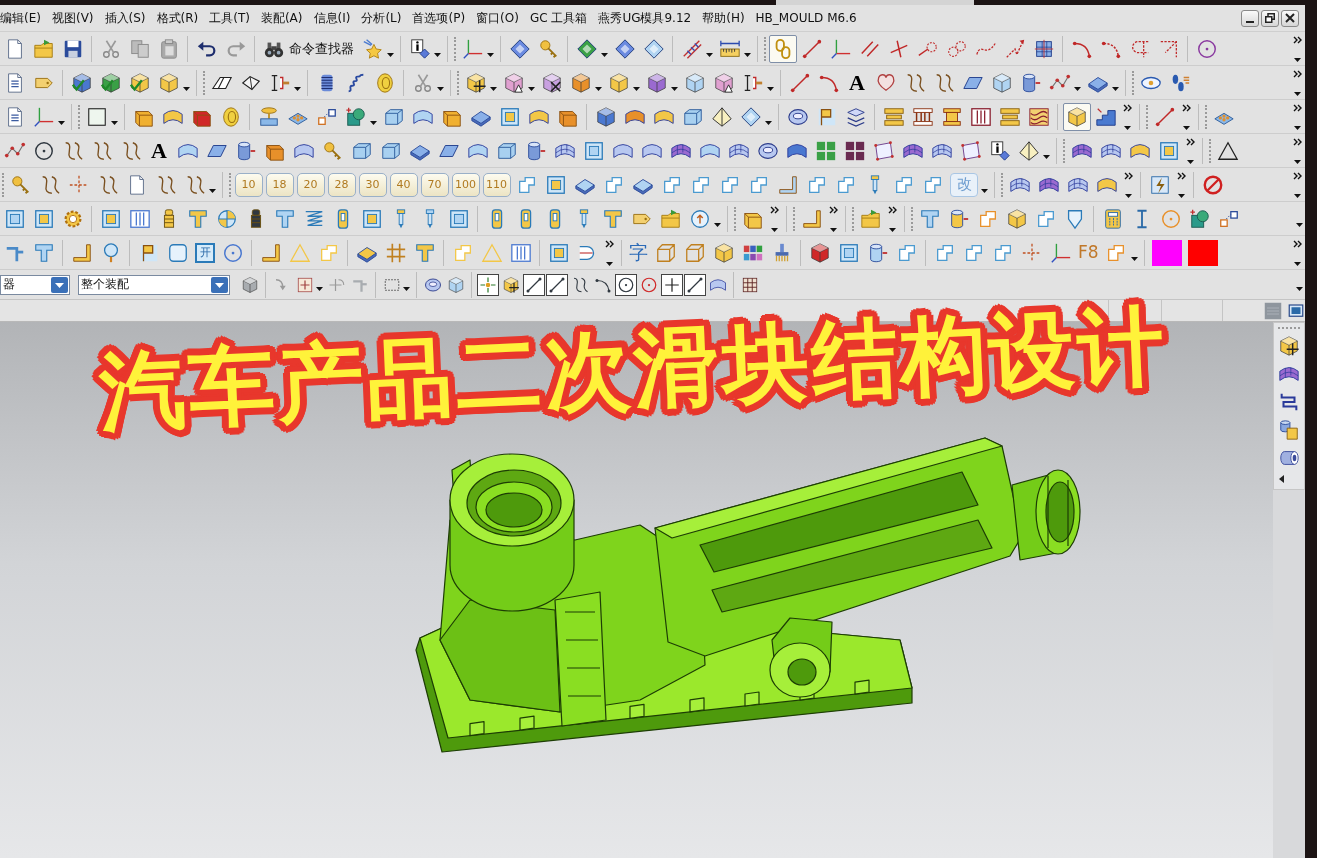  Describe the element at coordinates (548, 48) in the screenshot. I see `key-icon` at that location.